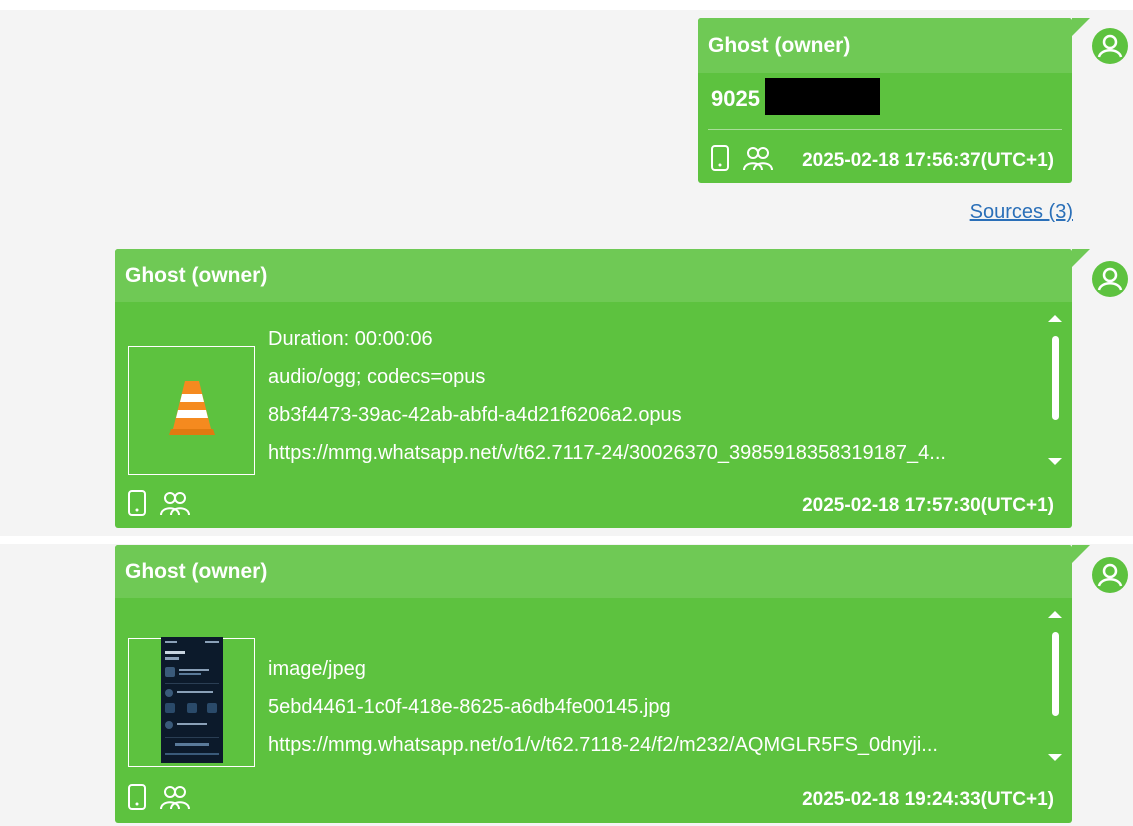 The height and width of the screenshot is (826, 1133). I want to click on screenshot-thumbnail-icon, so click(191, 702).